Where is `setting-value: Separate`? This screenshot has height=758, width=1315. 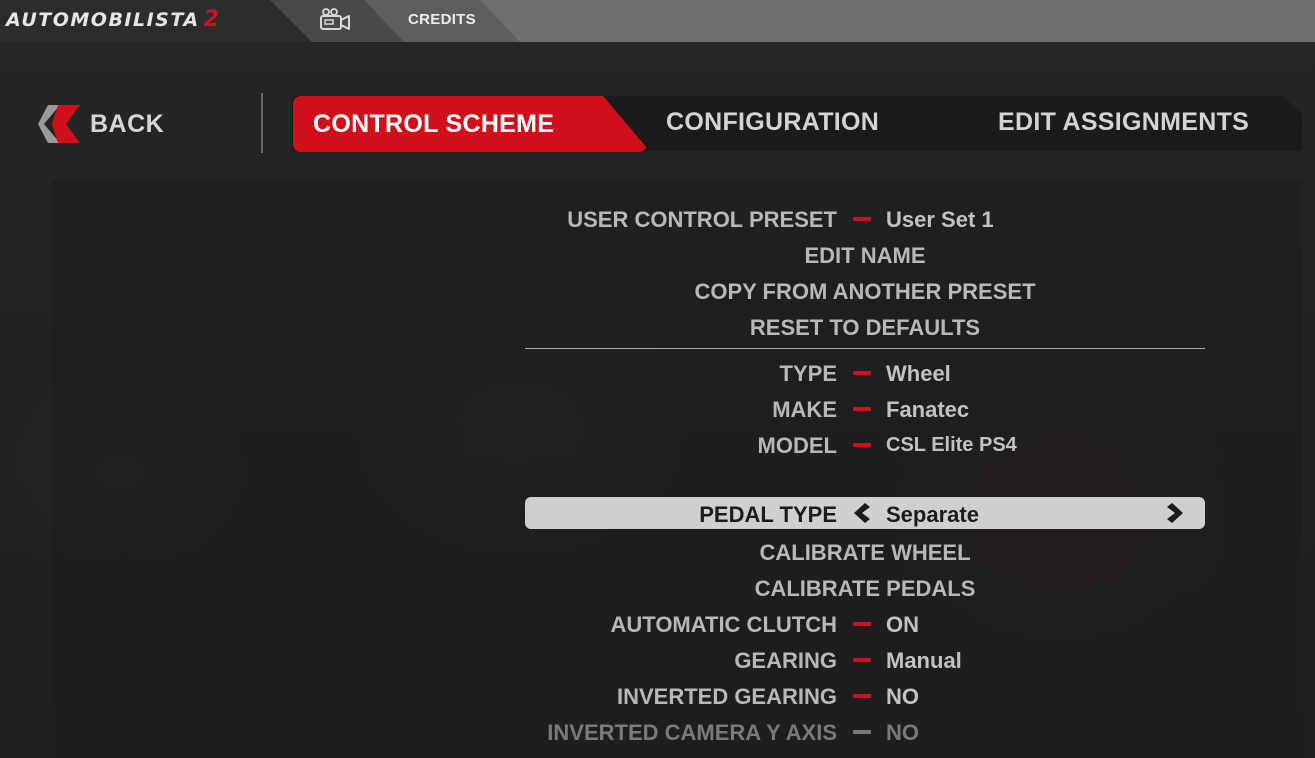
setting-value: Separate is located at coordinates (932, 514).